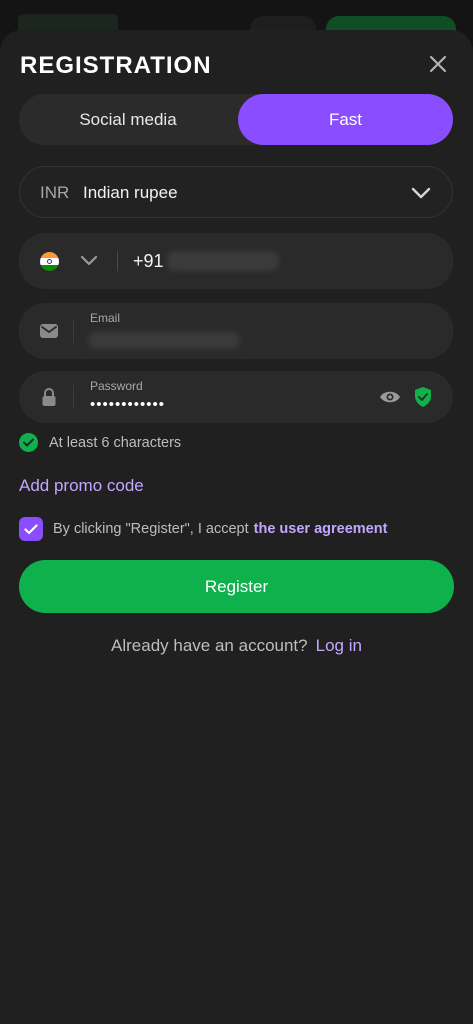 The height and width of the screenshot is (1024, 473). I want to click on close-button, so click(438, 64).